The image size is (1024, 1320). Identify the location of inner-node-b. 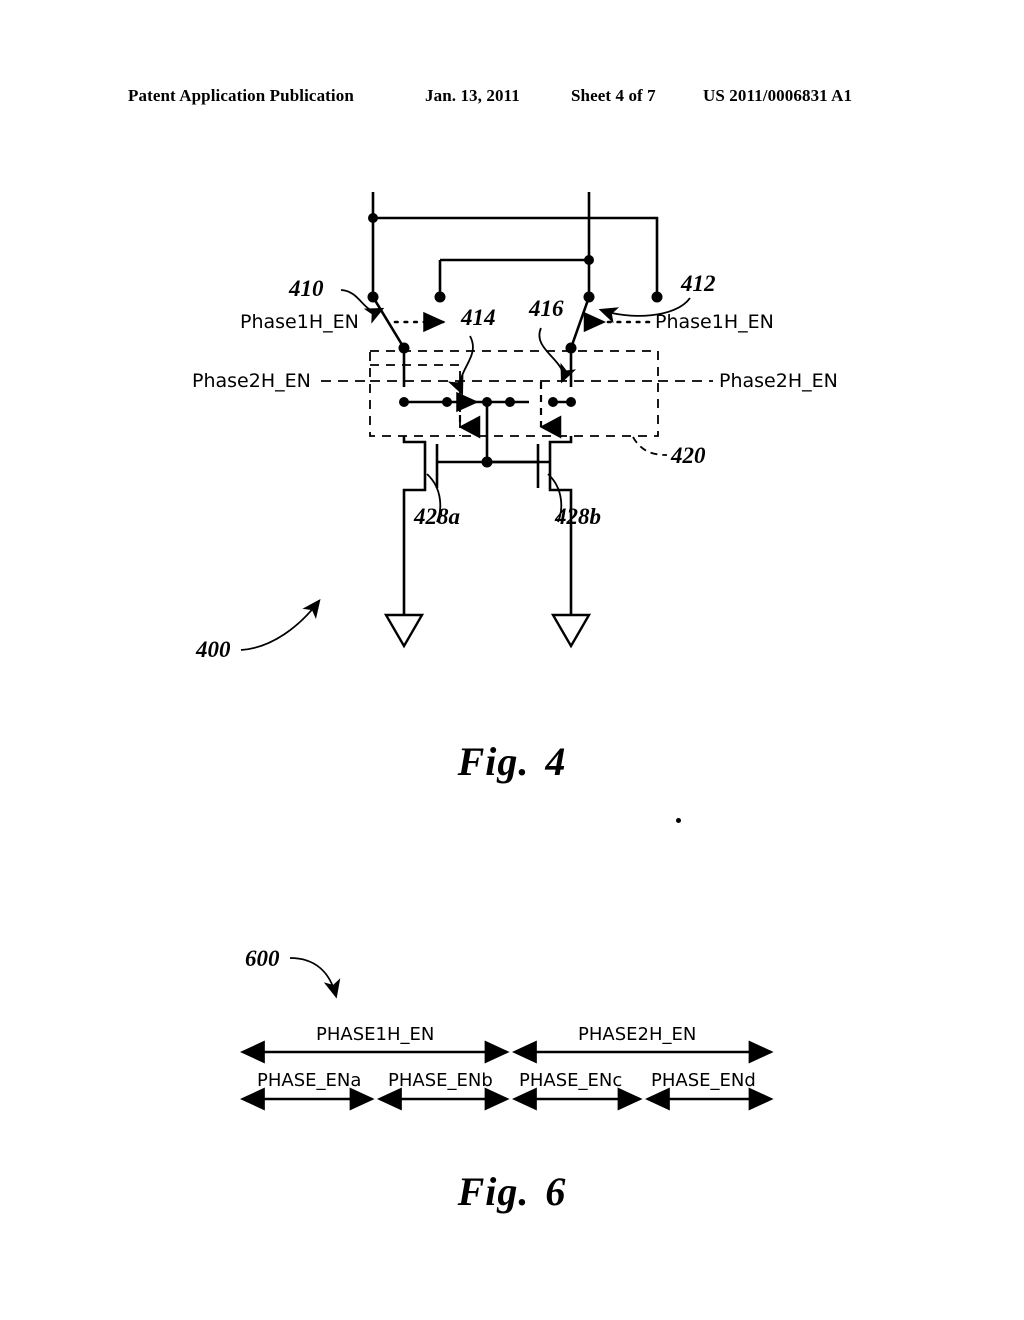
(447, 402).